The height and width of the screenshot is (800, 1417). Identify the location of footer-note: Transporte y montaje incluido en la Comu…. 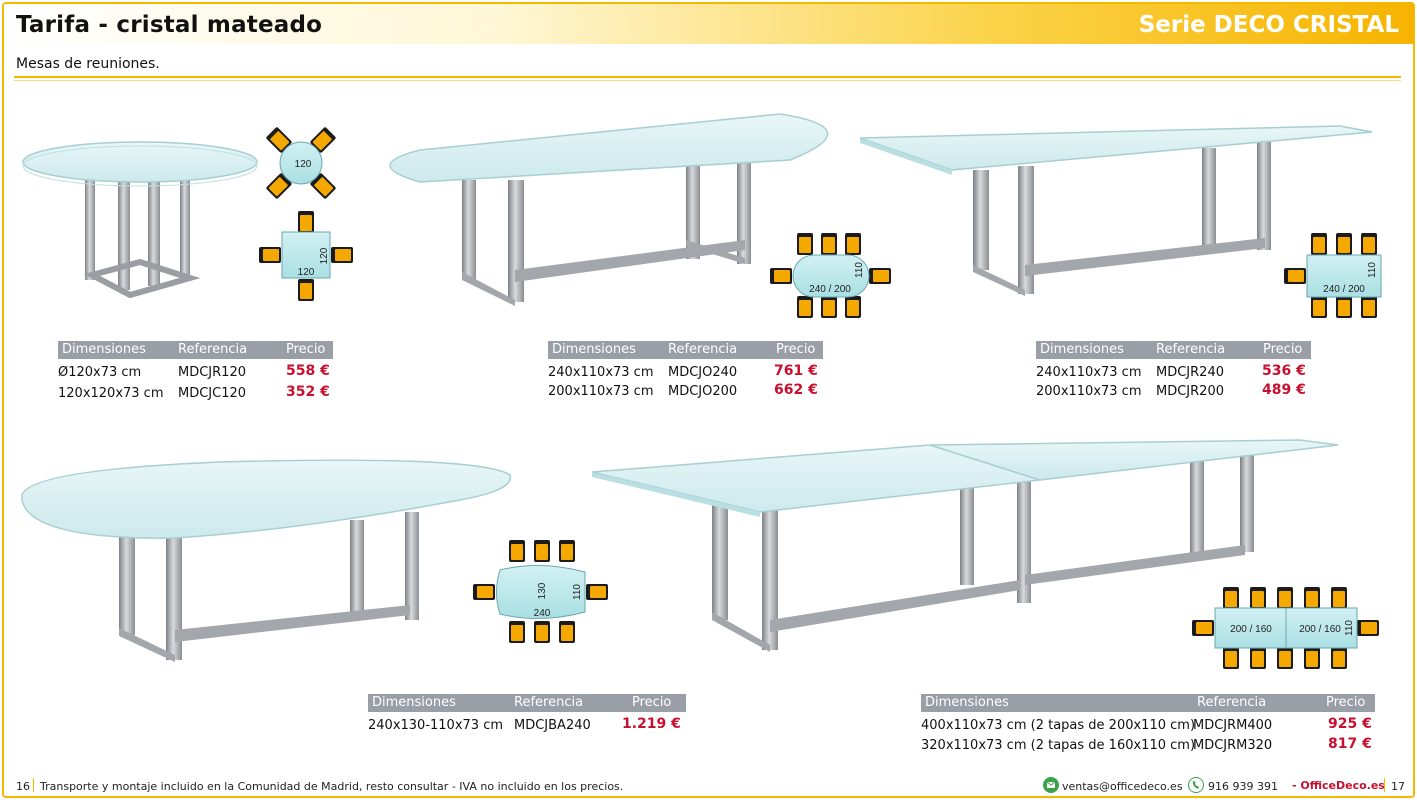
(332, 786).